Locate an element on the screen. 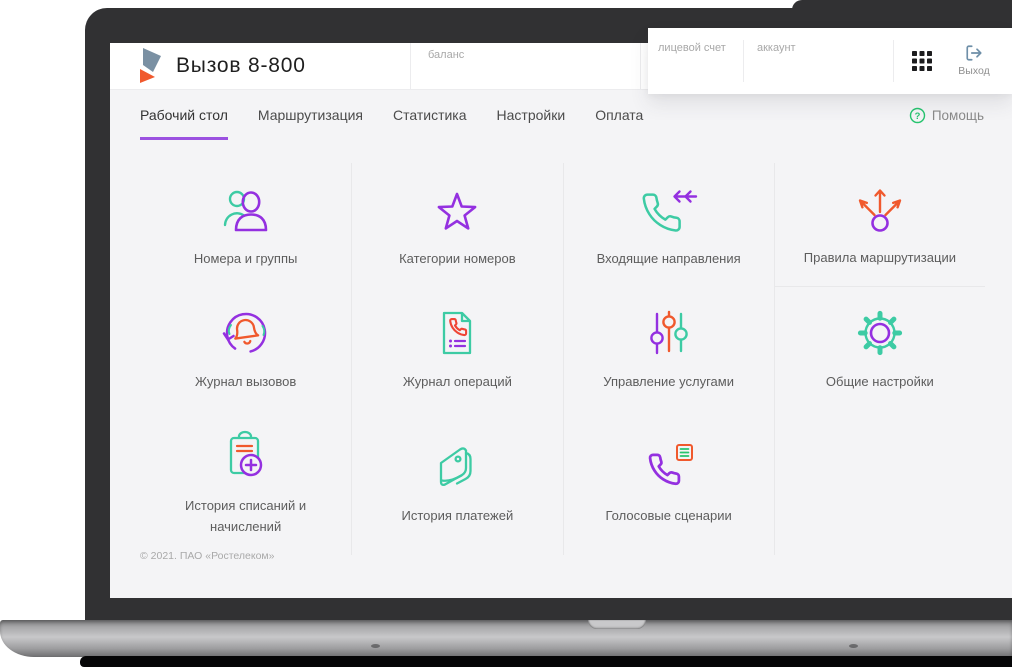 This screenshot has width=1012, height=667. empty-grid-cell is located at coordinates (879, 482).